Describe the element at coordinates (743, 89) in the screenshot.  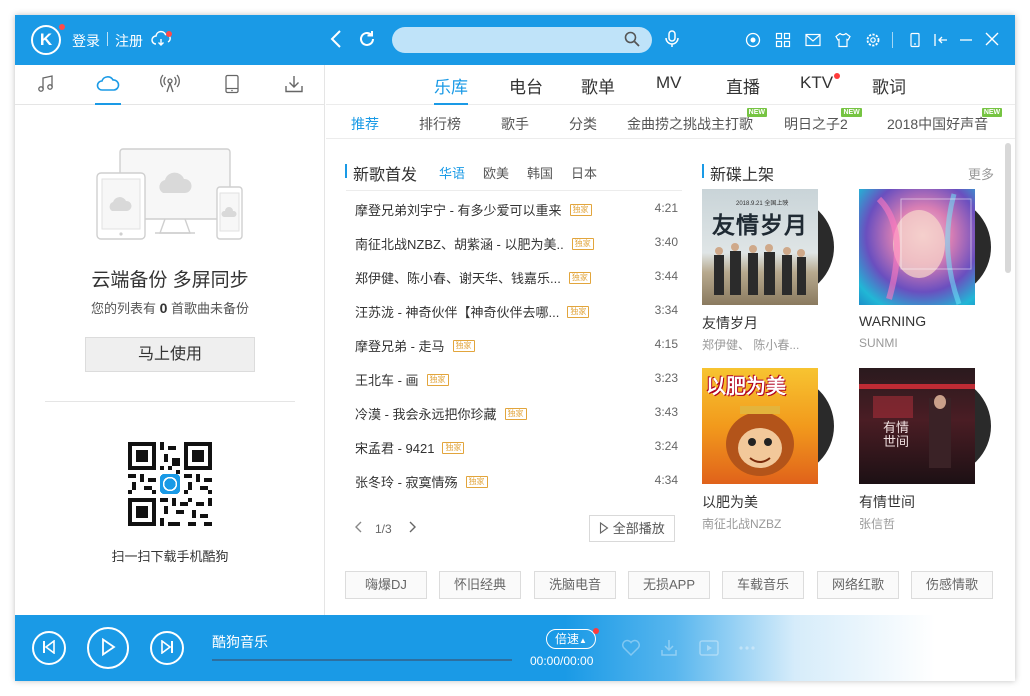
I see `tab-live: 直播` at that location.